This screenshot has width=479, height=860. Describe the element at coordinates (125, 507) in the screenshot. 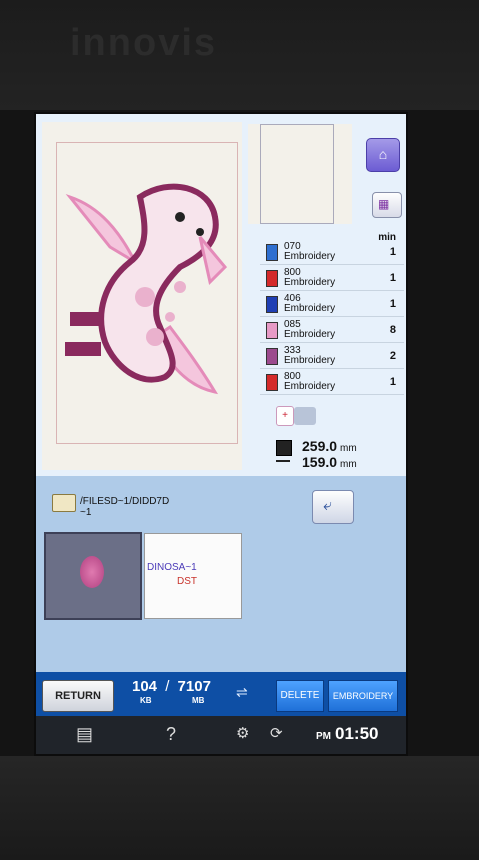

I see `folder-path: /FILESD~1/DIDD7D ~1` at that location.